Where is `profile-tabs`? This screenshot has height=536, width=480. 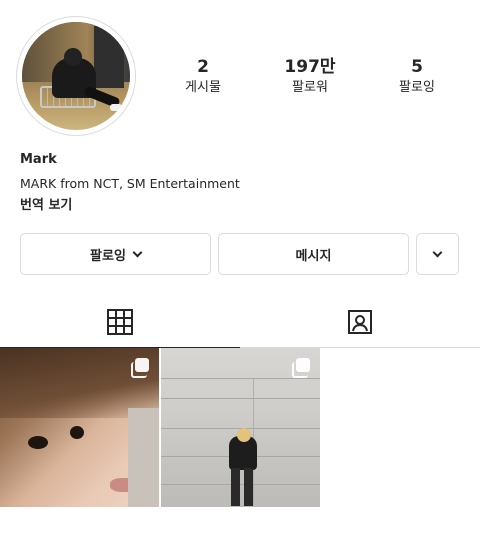 profile-tabs is located at coordinates (240, 322).